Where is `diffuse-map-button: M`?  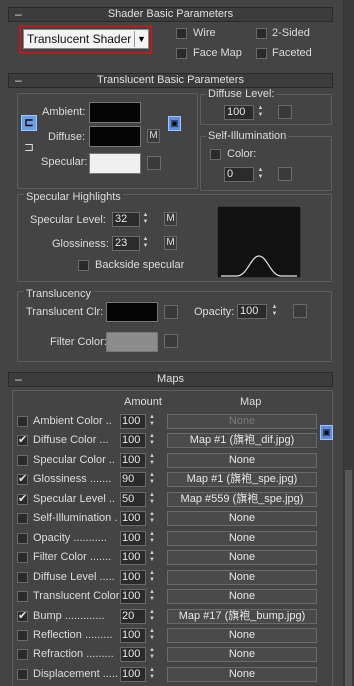
diffuse-map-button: M is located at coordinates (153, 136).